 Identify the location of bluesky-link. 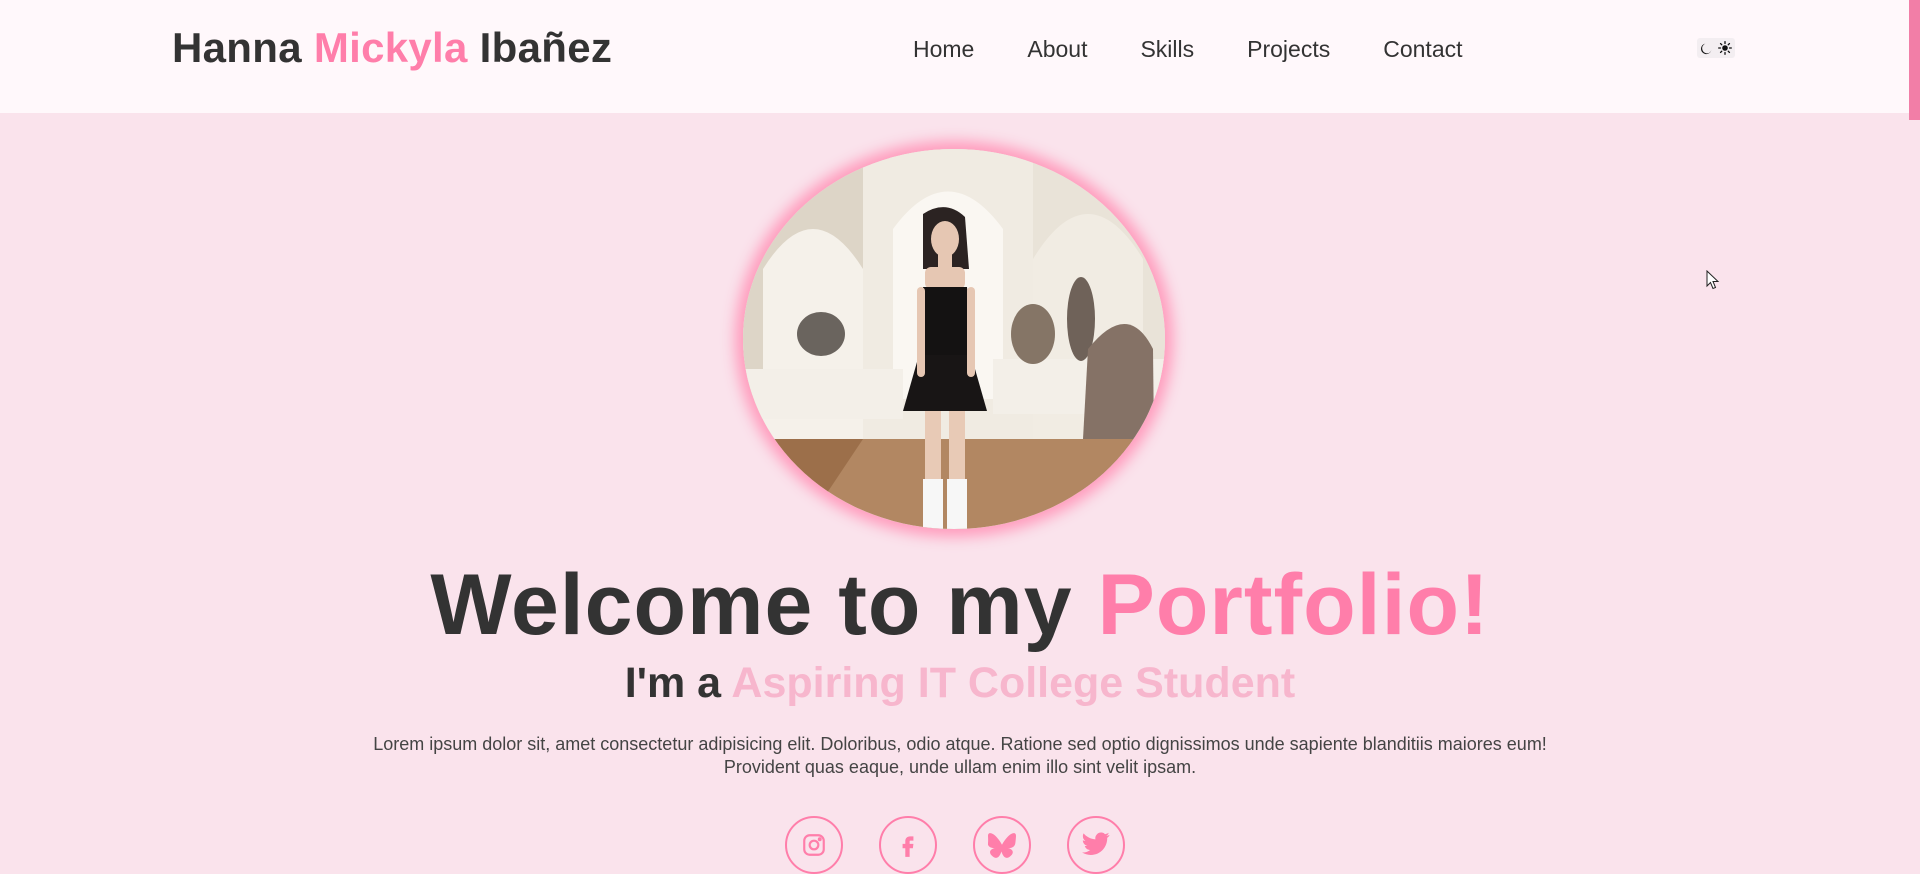
(1002, 845).